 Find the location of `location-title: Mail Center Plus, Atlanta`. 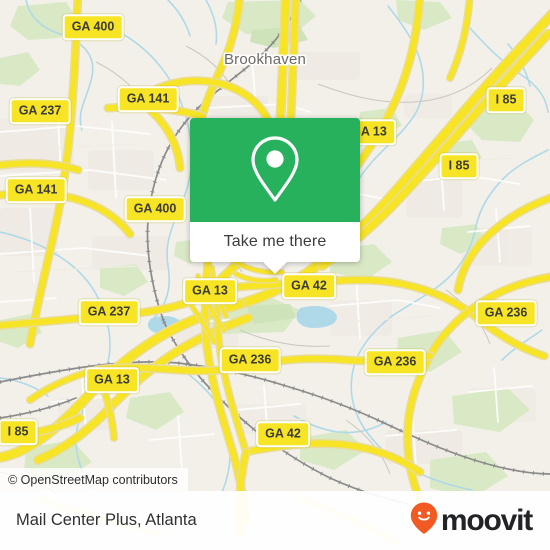

location-title: Mail Center Plus, Atlanta is located at coordinates (106, 520).